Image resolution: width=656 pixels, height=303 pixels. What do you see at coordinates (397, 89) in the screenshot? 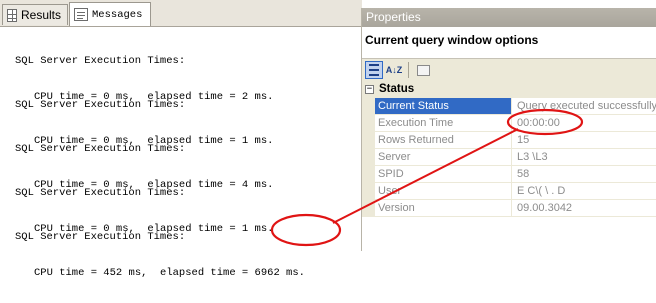
I see `category-label: Status` at bounding box center [397, 89].